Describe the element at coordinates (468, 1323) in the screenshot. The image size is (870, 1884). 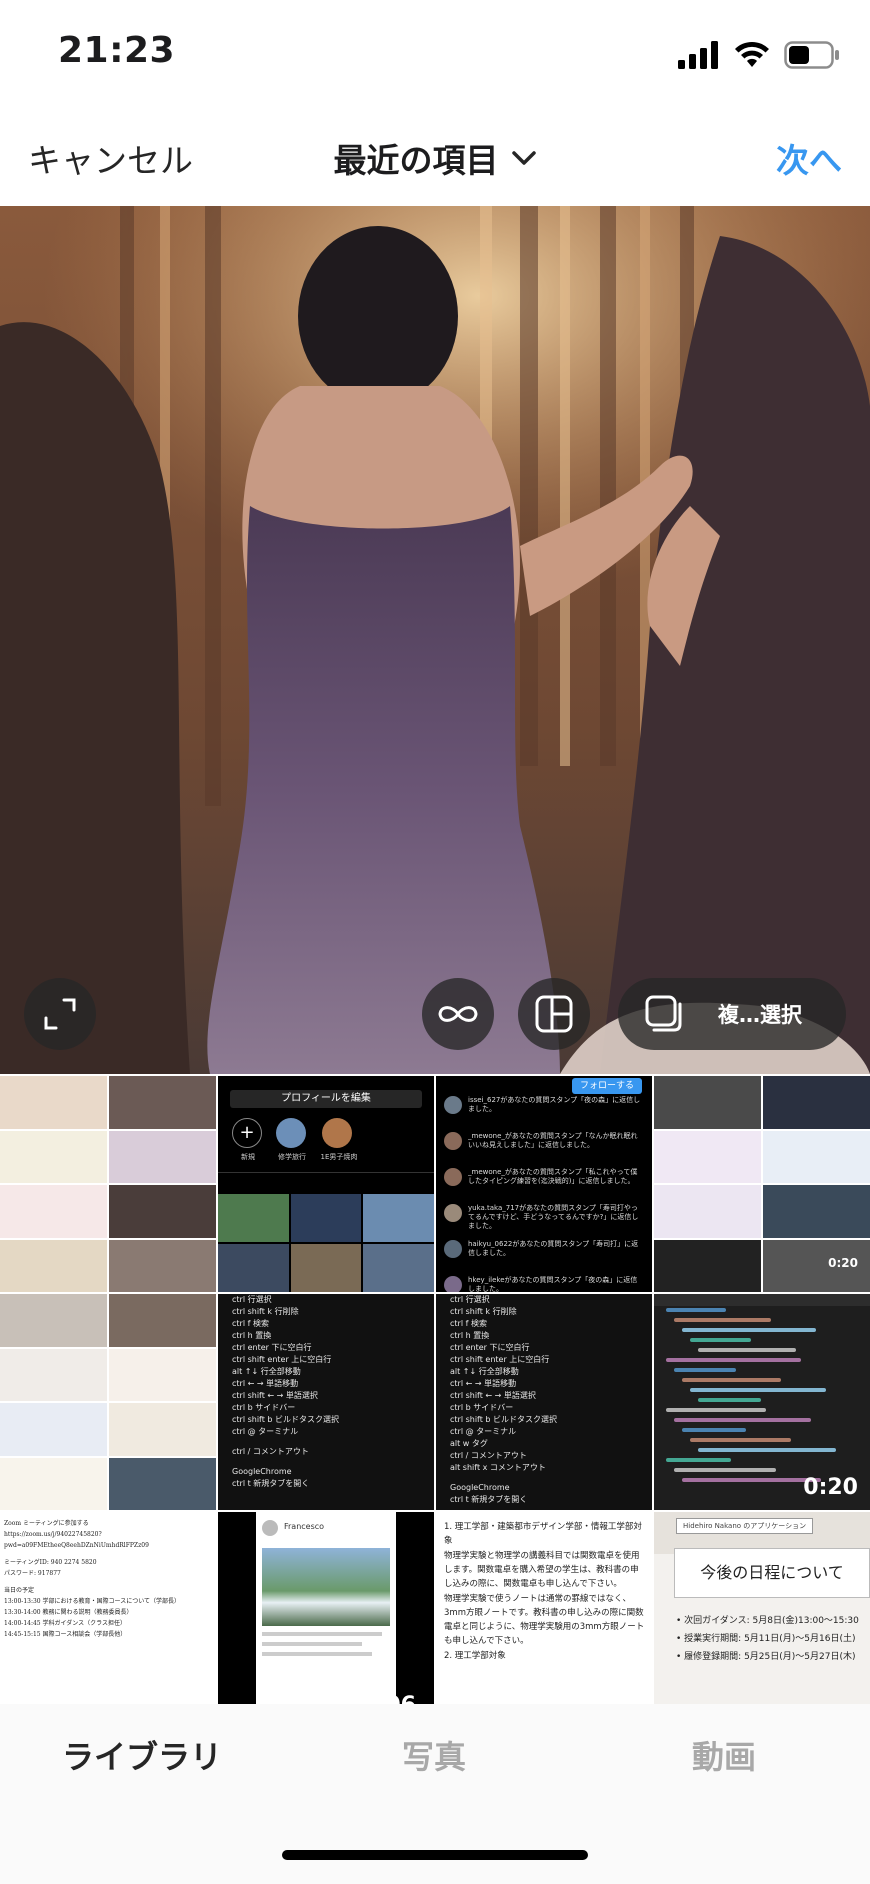
I see `text-line: ctrl f 検索` at that location.